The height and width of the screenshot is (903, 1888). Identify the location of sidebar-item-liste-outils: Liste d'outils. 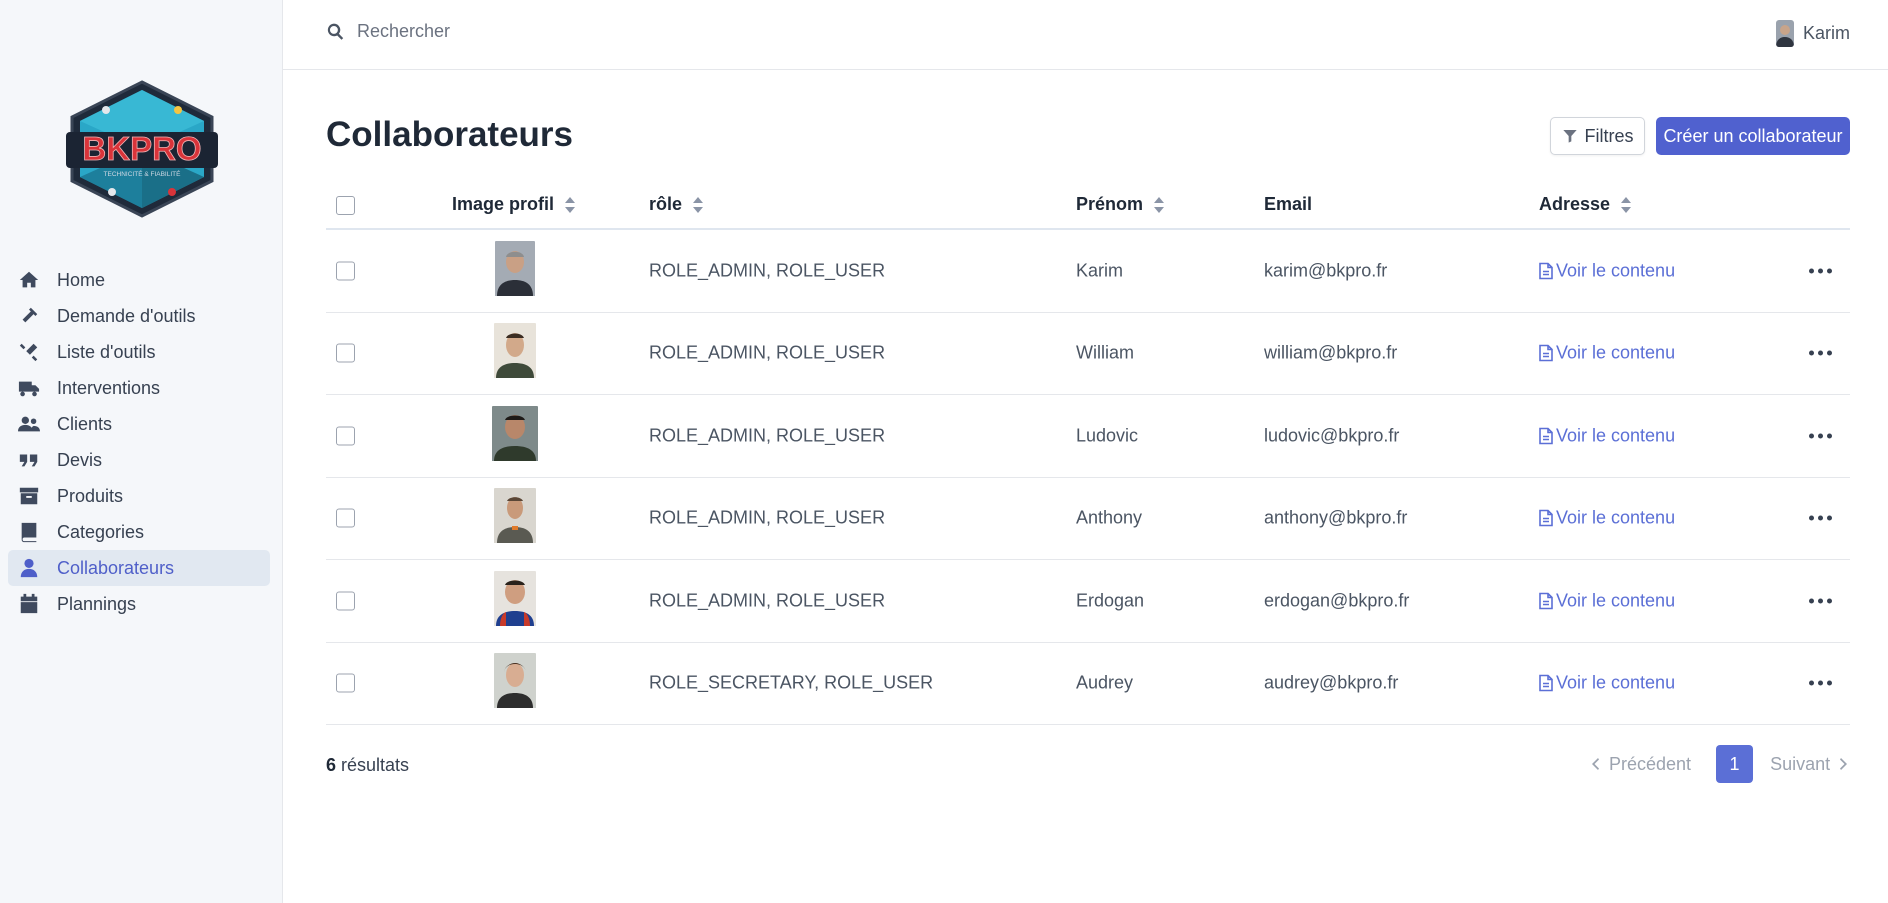
(139, 352).